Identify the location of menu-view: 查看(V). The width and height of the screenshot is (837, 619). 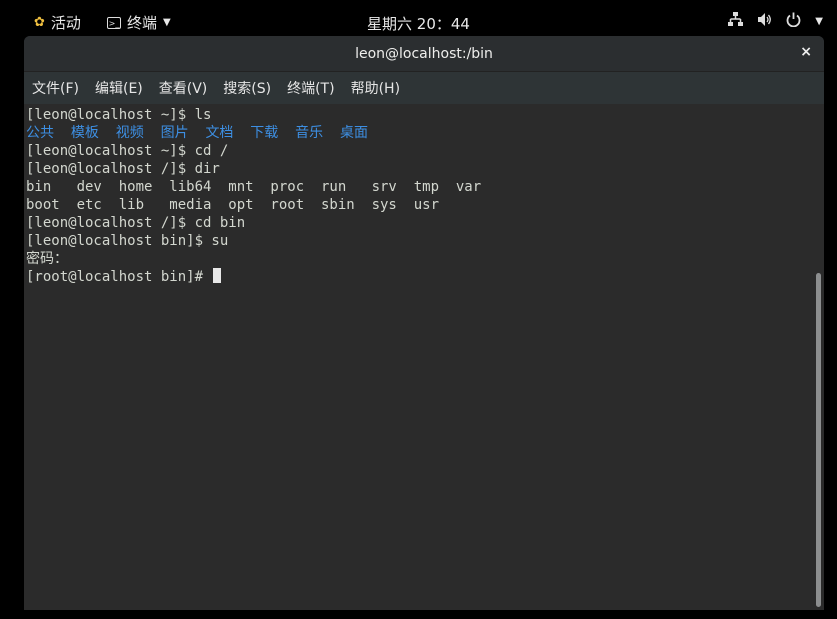
(183, 88).